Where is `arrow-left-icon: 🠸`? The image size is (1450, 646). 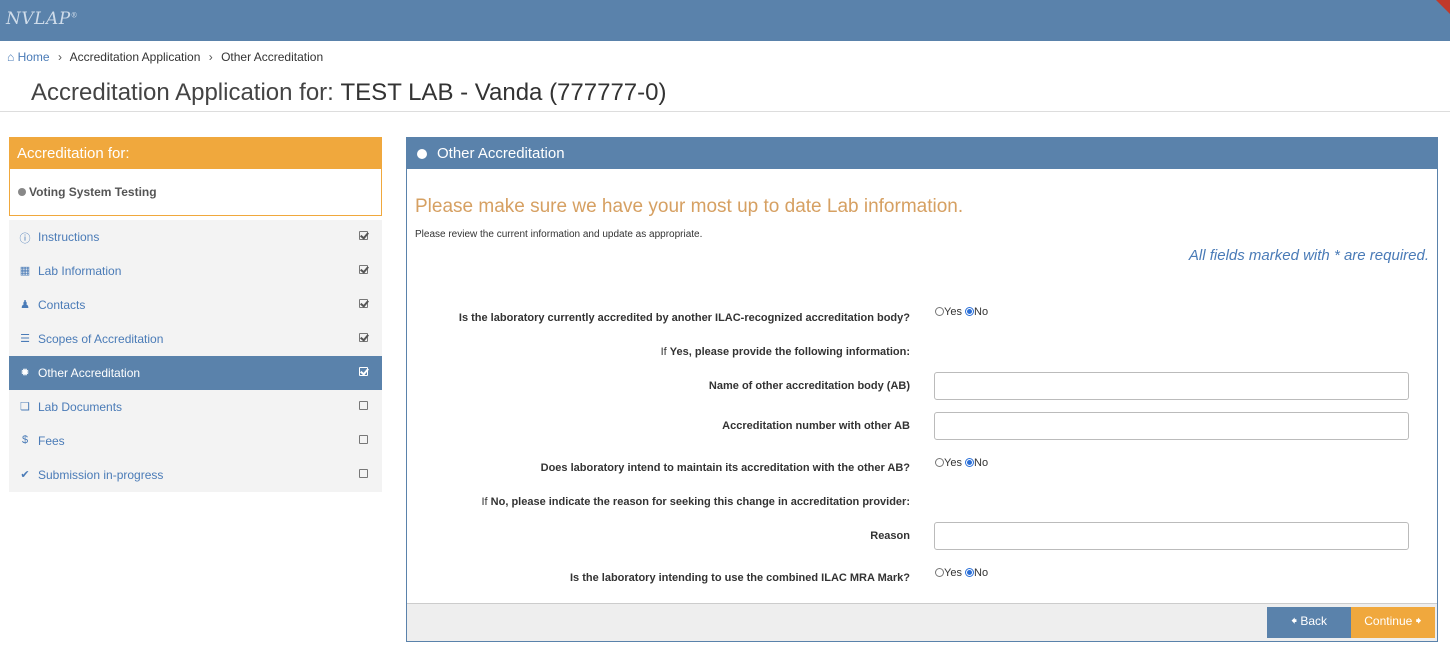 arrow-left-icon: 🠸 is located at coordinates (1294, 621).